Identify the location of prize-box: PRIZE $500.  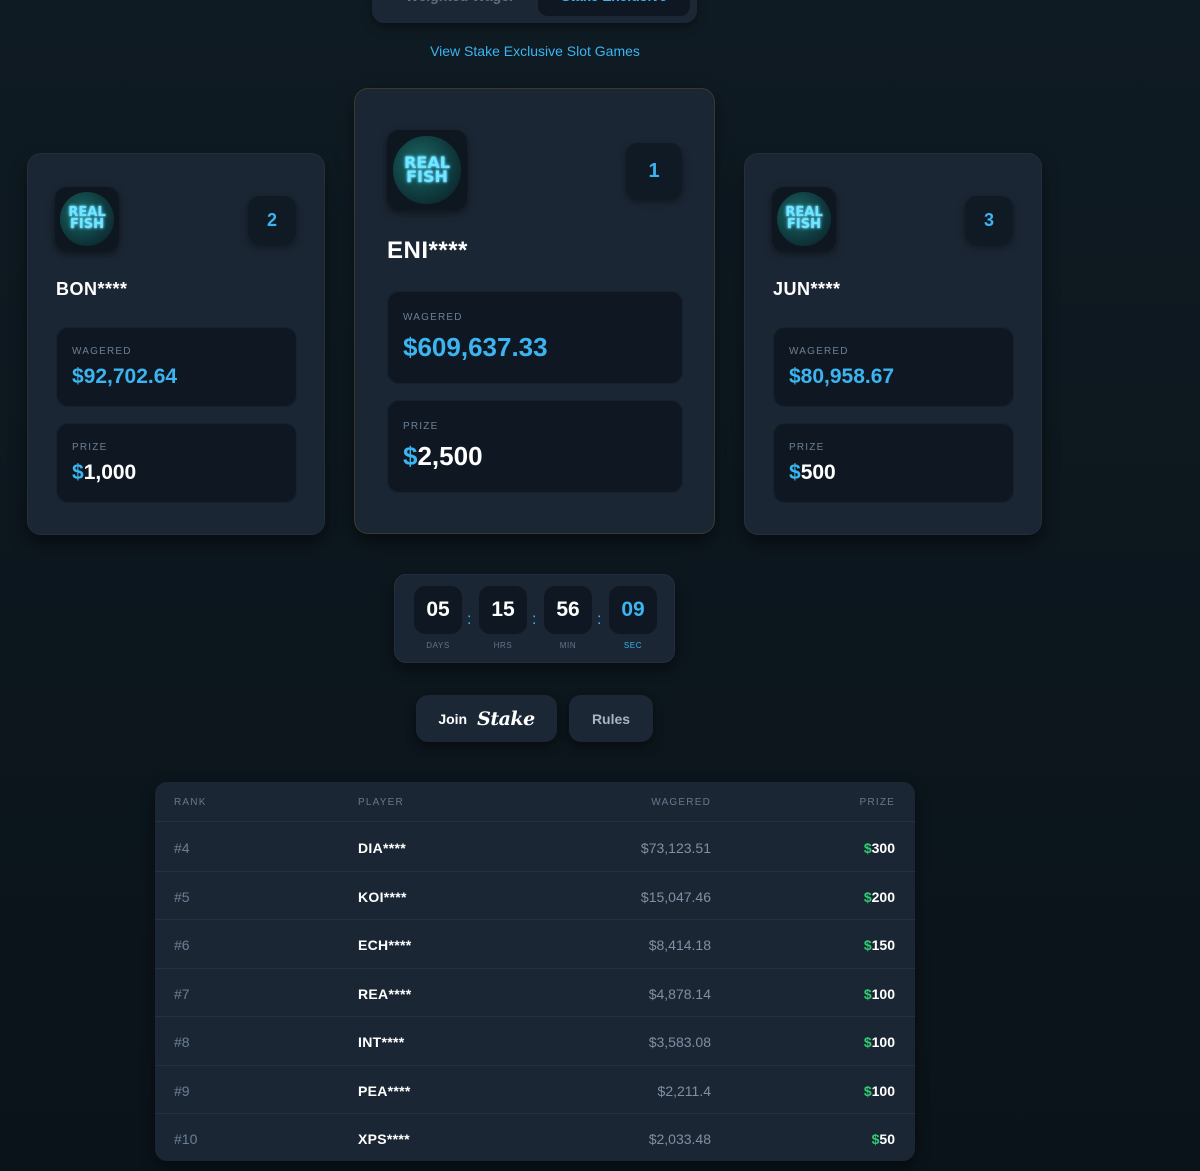
(893, 463).